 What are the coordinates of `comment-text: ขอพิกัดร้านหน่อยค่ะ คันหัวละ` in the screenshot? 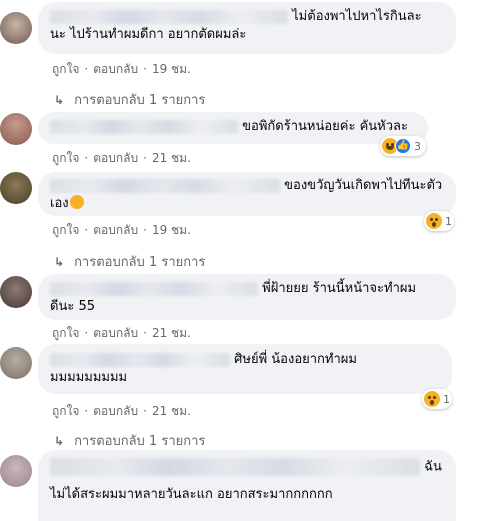 It's located at (325, 126).